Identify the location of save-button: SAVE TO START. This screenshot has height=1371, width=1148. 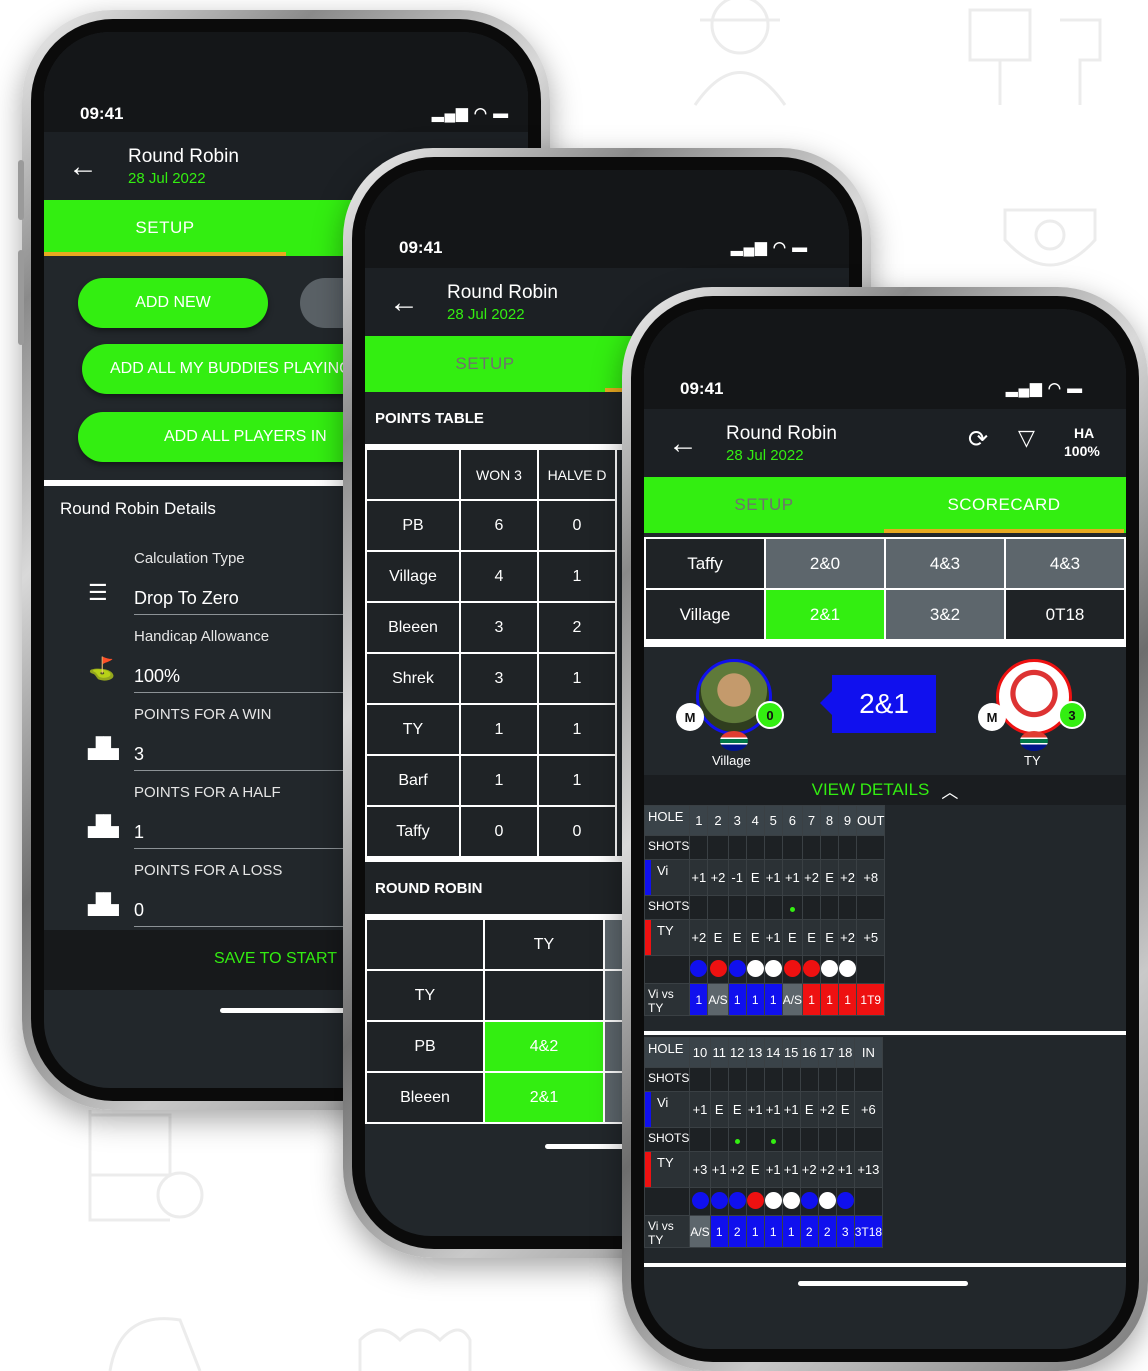
(275, 959).